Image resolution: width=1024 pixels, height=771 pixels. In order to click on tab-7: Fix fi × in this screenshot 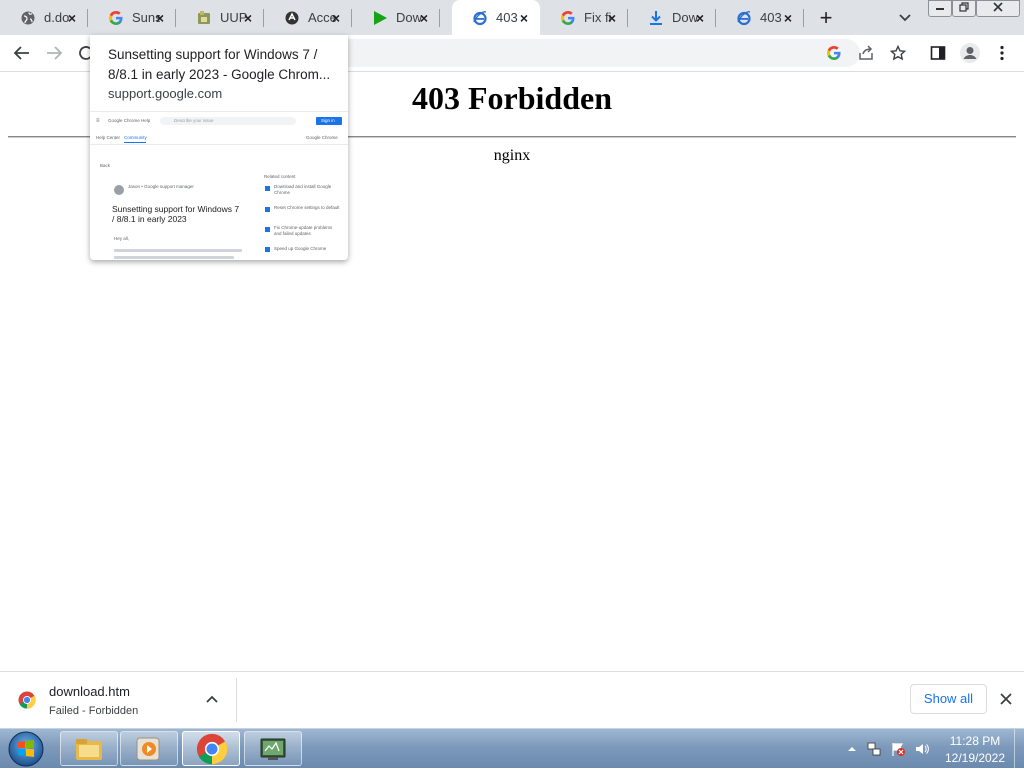, I will do `click(584, 17)`.